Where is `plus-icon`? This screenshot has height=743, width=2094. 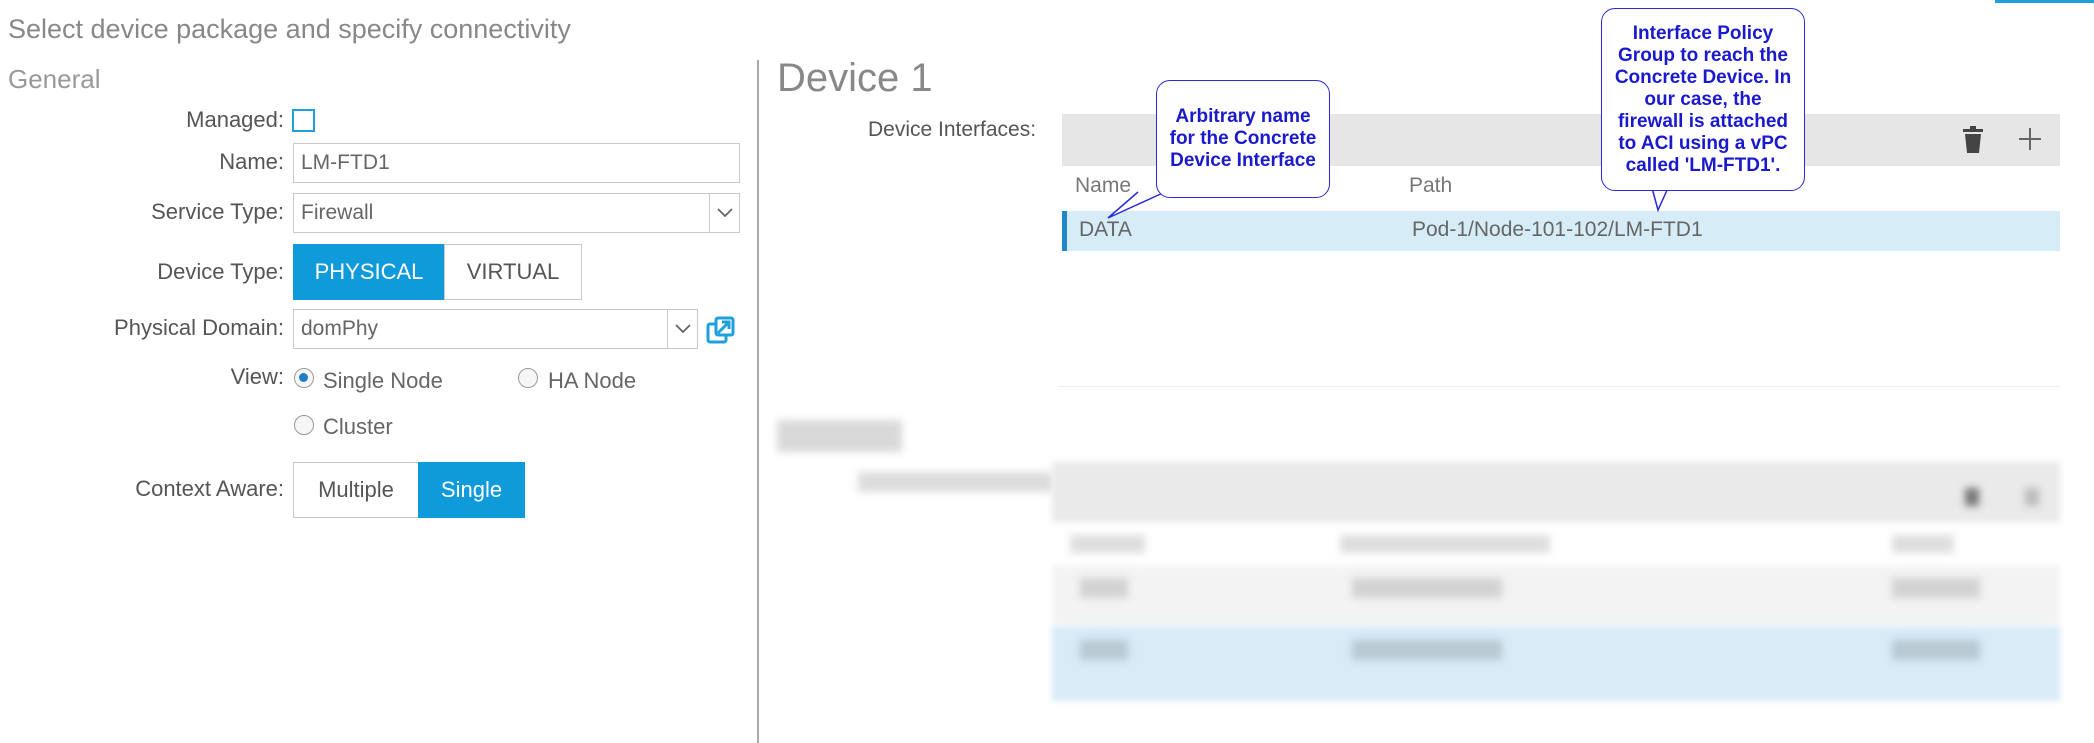
plus-icon is located at coordinates (2030, 141).